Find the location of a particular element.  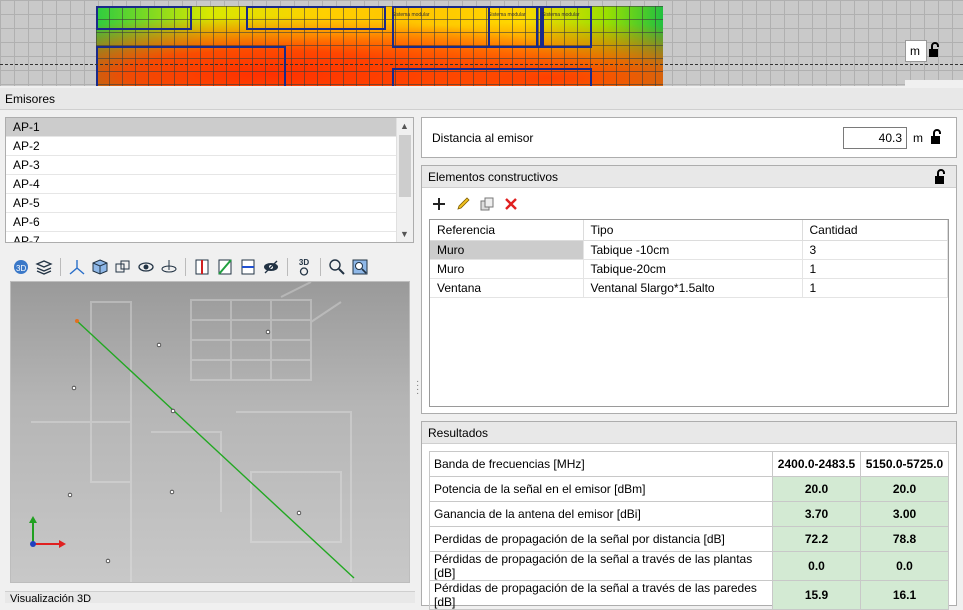

eye-orbit-icon is located at coordinates (146, 267).